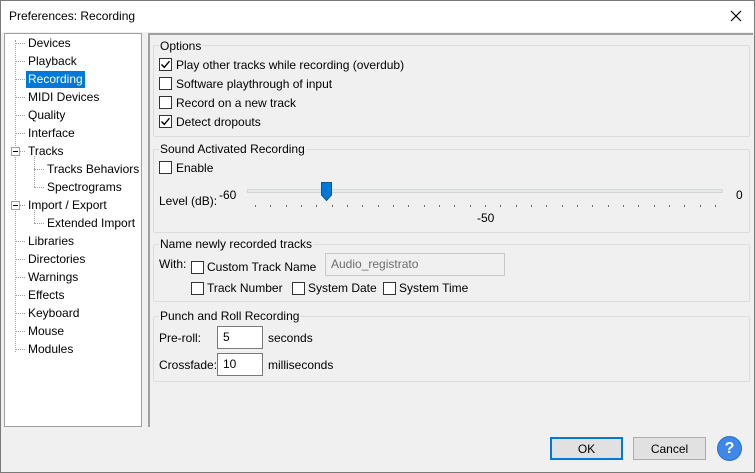  I want to click on custom-track-name-label: Custom Track Name, so click(261, 267).